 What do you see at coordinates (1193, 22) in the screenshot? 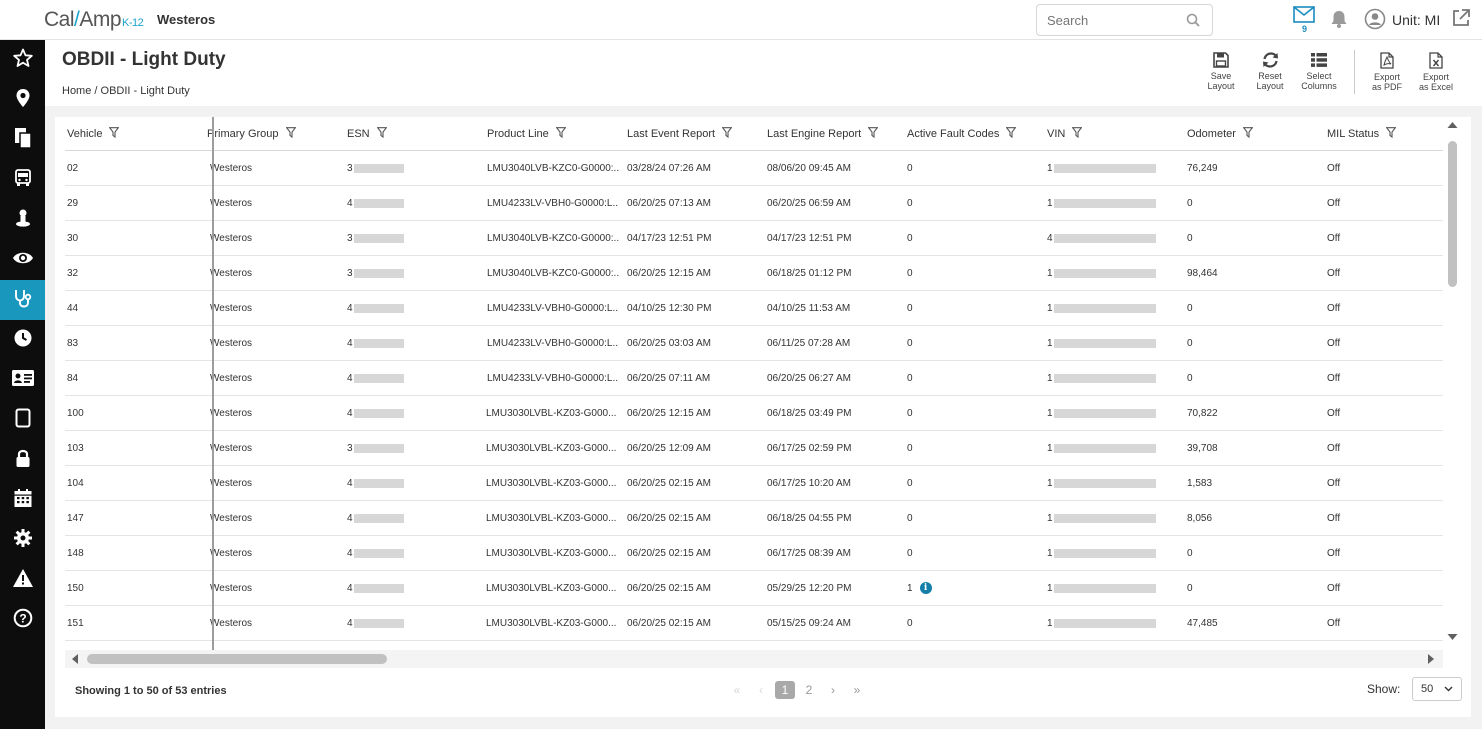
I see `search-icon` at bounding box center [1193, 22].